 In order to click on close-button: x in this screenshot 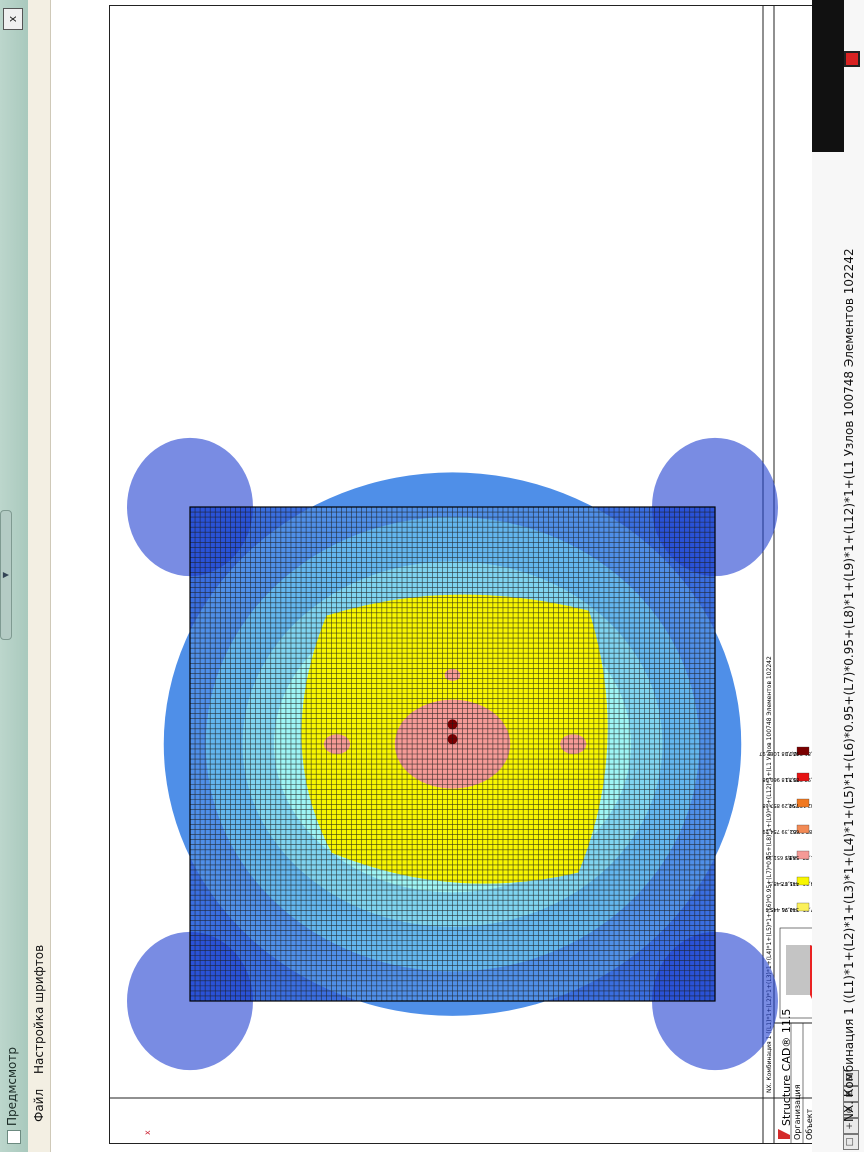, I will do `click(13, 19)`.